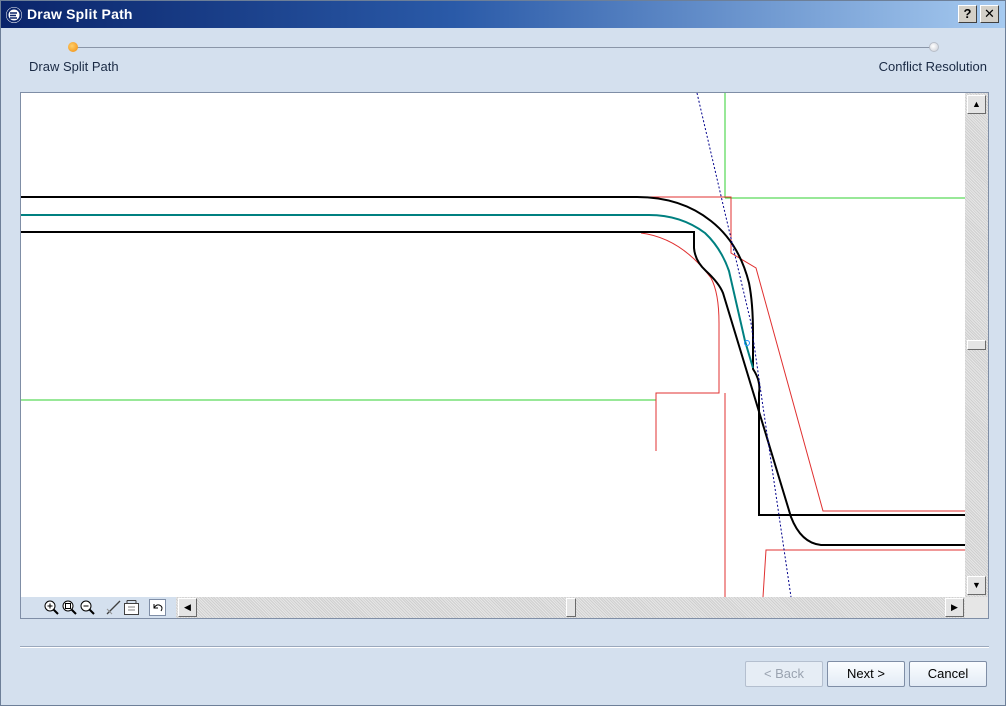 This screenshot has width=1006, height=706. Describe the element at coordinates (798, 354) in the screenshot. I see `boundary-red-top` at that location.